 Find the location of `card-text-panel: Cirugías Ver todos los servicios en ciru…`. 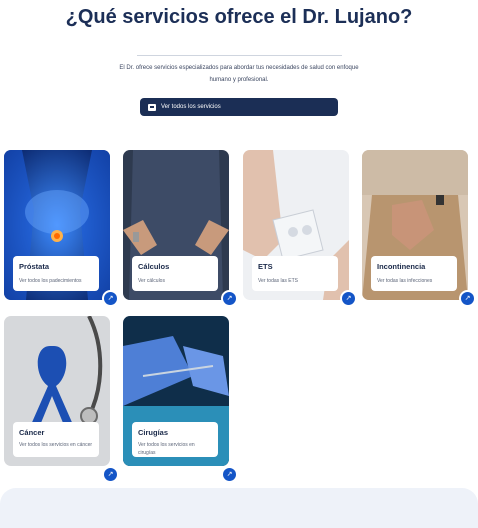

card-text-panel: Cirugías Ver todos los servicios en ciru… is located at coordinates (175, 439).